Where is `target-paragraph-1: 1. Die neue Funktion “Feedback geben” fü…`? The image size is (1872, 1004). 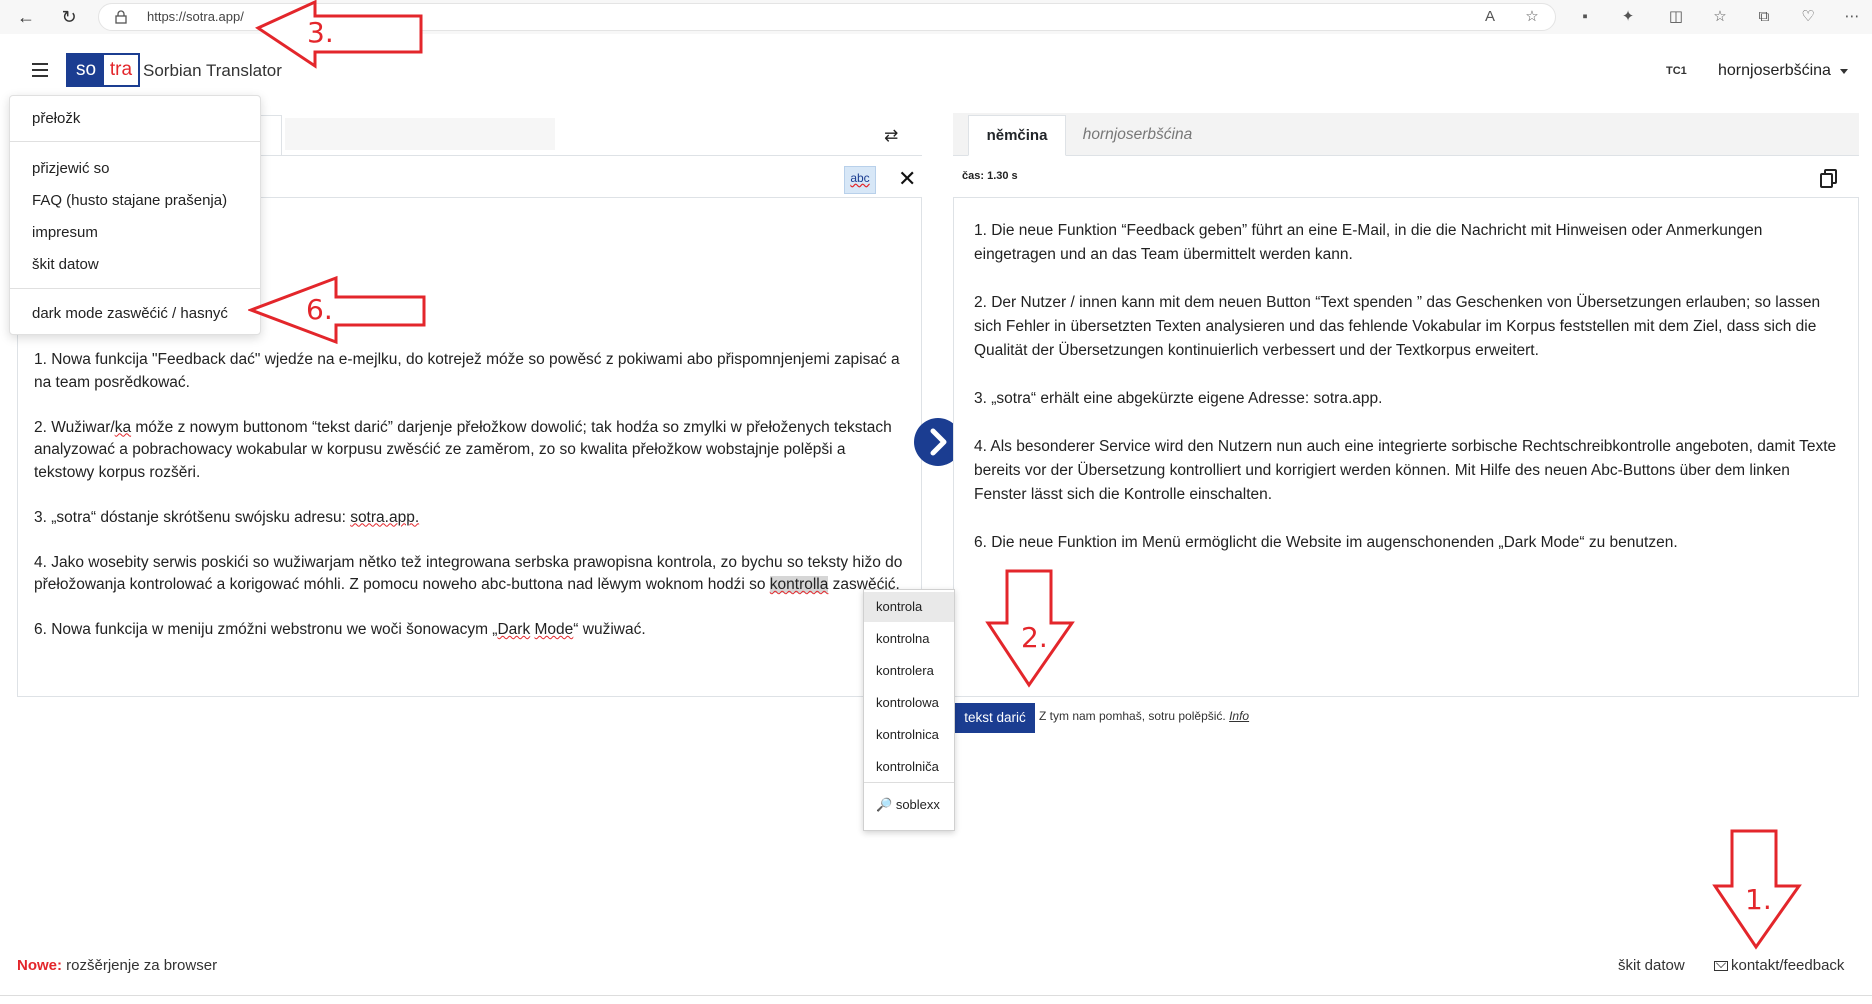
target-paragraph-1: 1. Die neue Funktion “Feedback geben” fü… is located at coordinates (1368, 242).